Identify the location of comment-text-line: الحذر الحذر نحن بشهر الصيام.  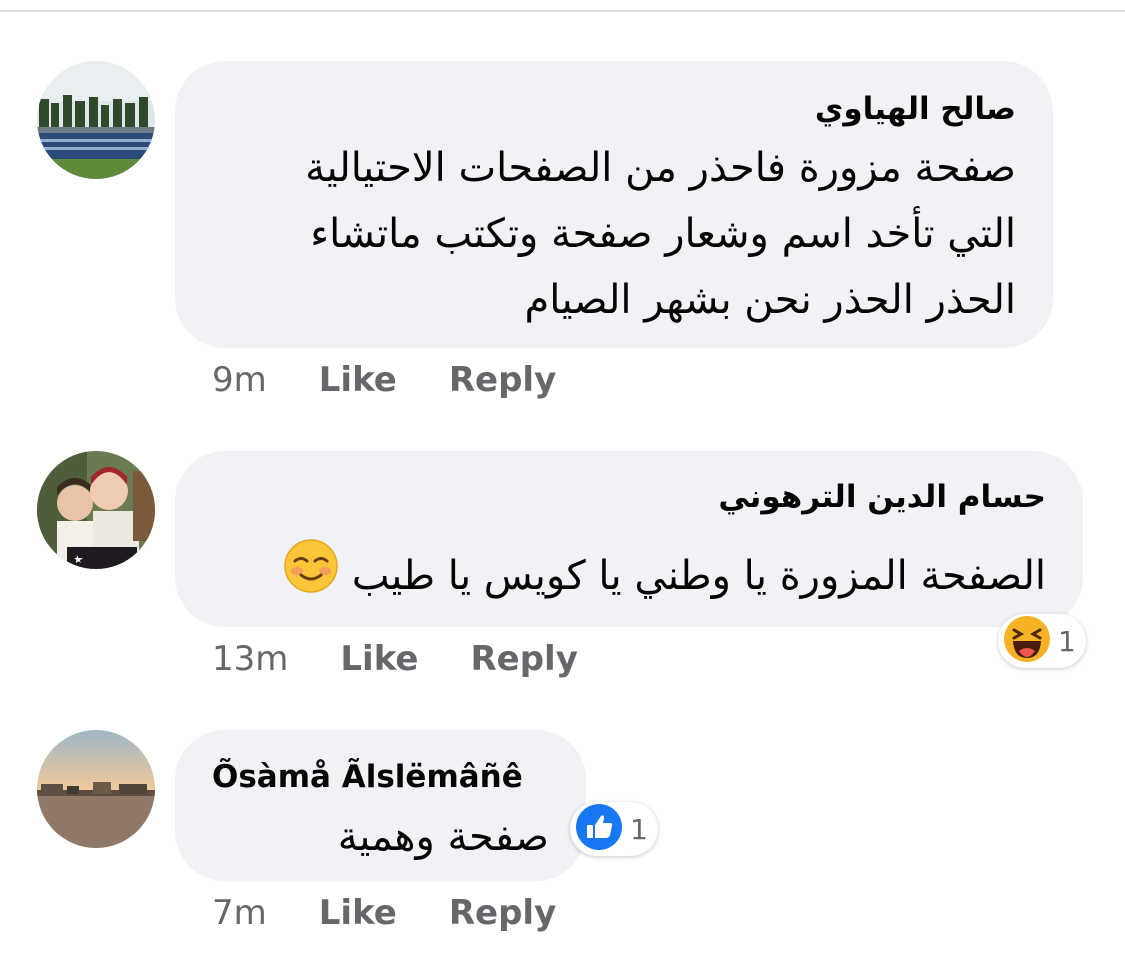
(770, 300).